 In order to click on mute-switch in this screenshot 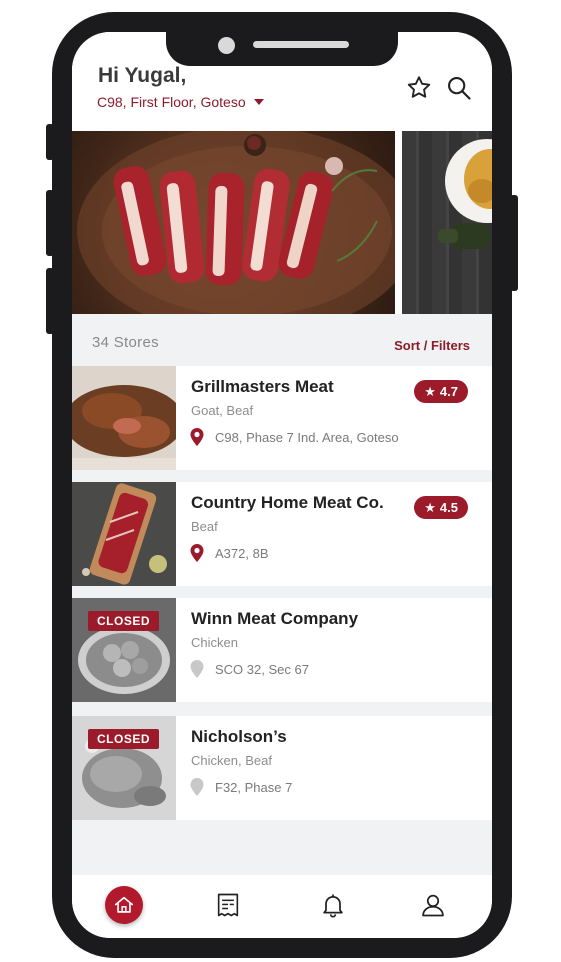, I will do `click(50, 142)`.